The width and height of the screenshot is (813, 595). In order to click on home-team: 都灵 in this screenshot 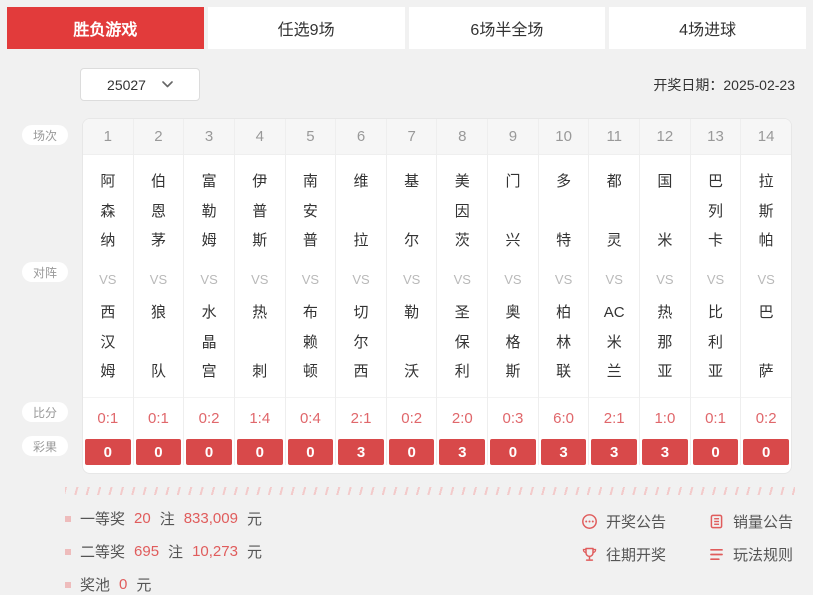, I will do `click(614, 211)`.